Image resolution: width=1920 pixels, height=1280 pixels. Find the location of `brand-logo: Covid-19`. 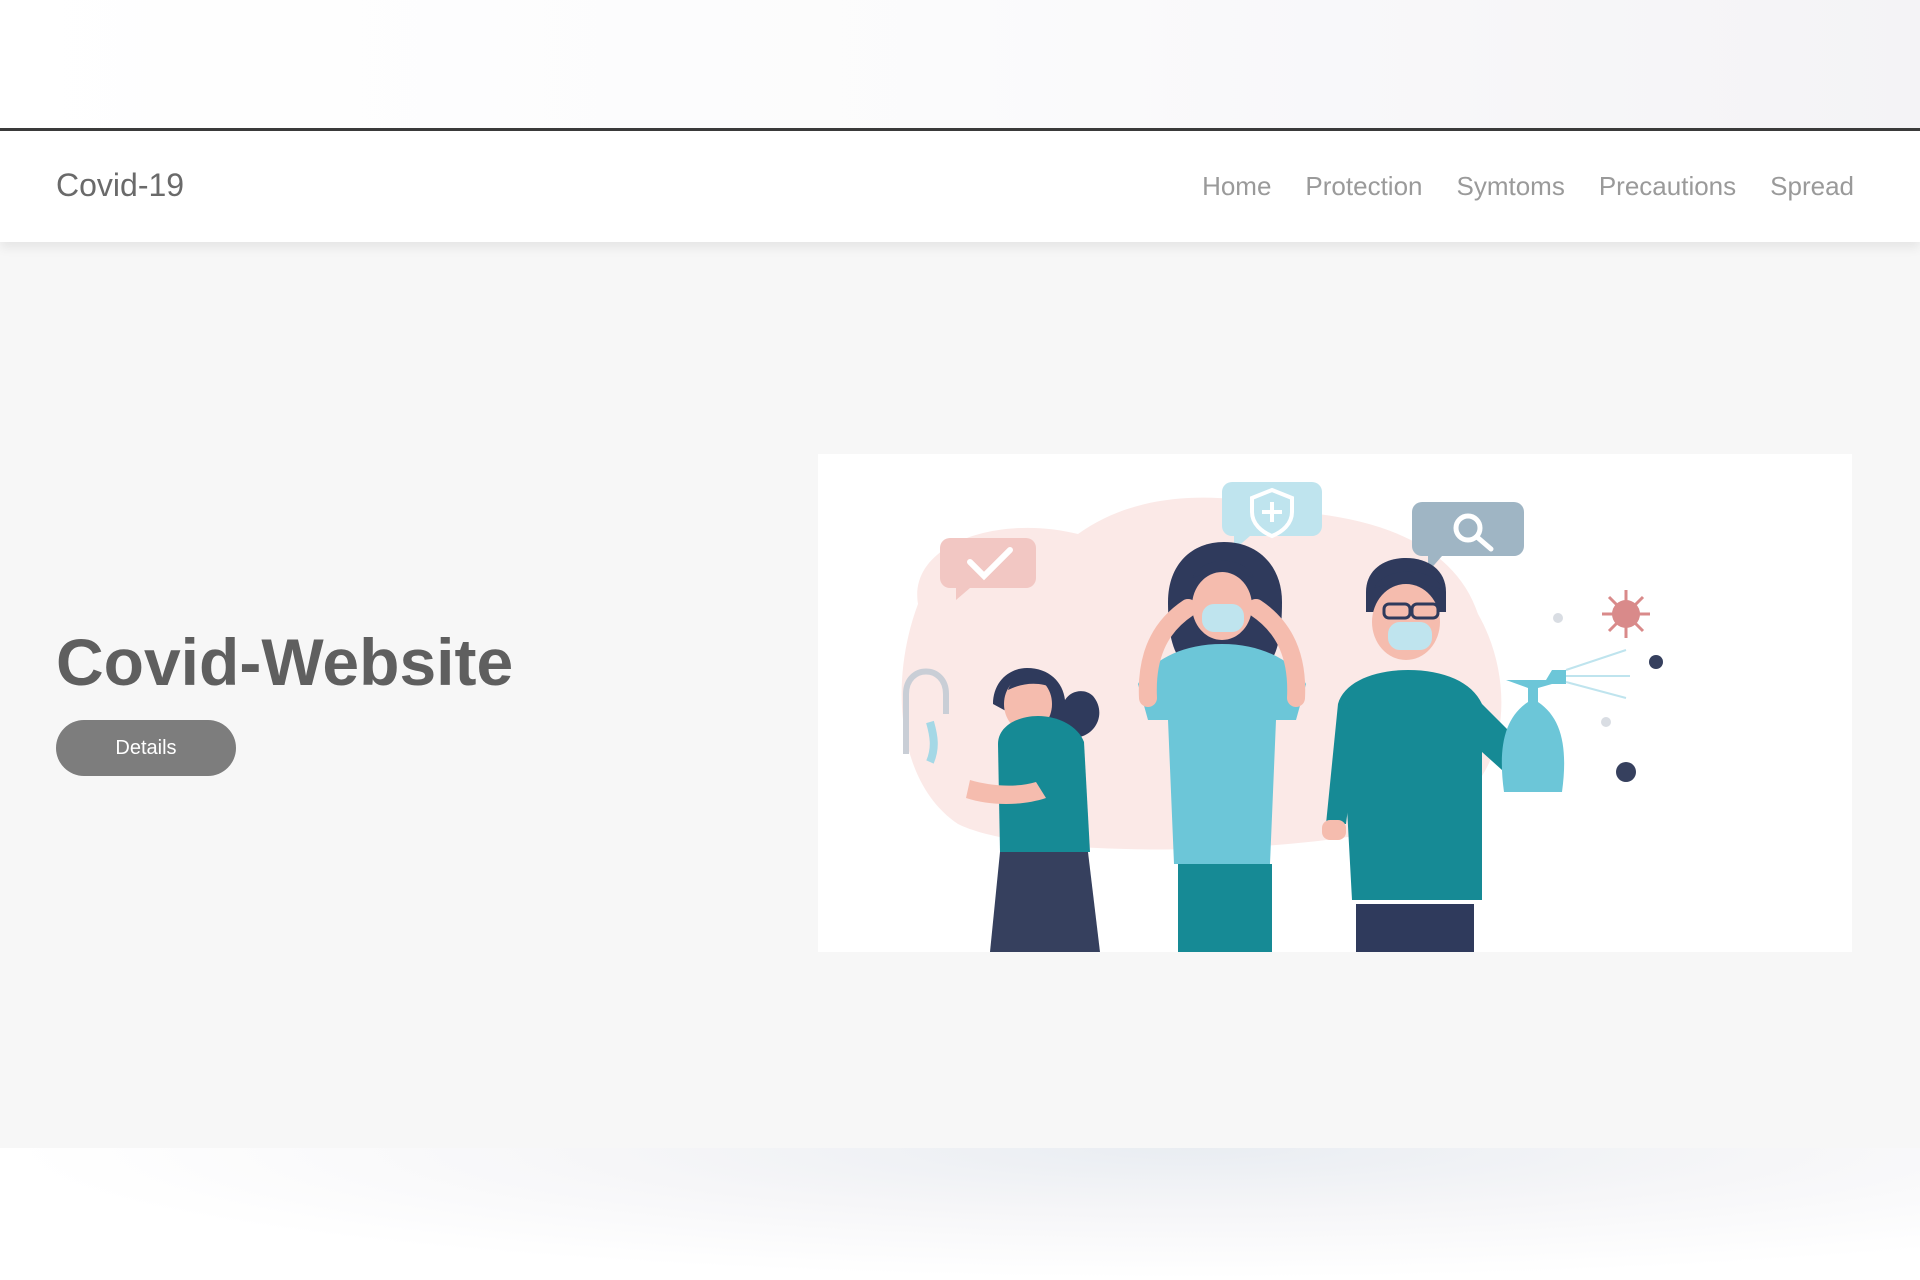

brand-logo: Covid-19 is located at coordinates (120, 185).